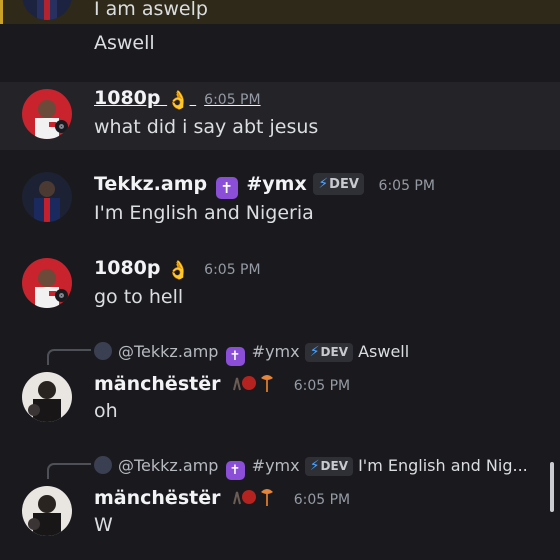 The width and height of the screenshot is (560, 560). What do you see at coordinates (139, 297) in the screenshot?
I see `message-text: go to hell` at bounding box center [139, 297].